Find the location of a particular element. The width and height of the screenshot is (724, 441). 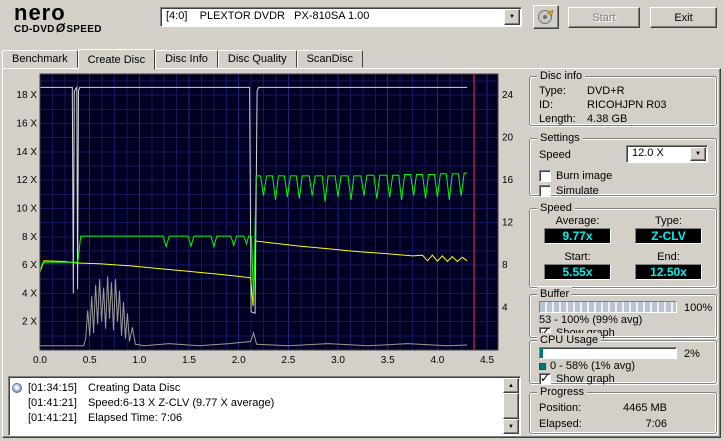

cpu-show-graph-checkbox: ✓ is located at coordinates (545, 377).